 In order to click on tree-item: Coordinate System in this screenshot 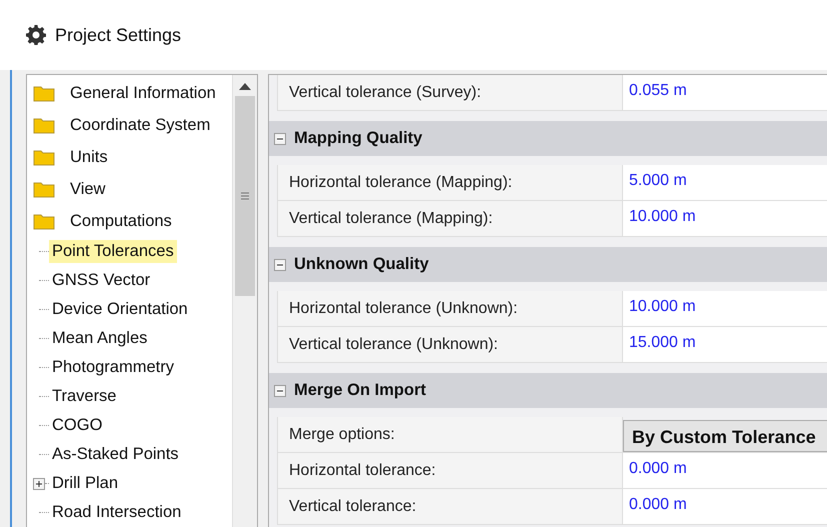, I will do `click(140, 125)`.